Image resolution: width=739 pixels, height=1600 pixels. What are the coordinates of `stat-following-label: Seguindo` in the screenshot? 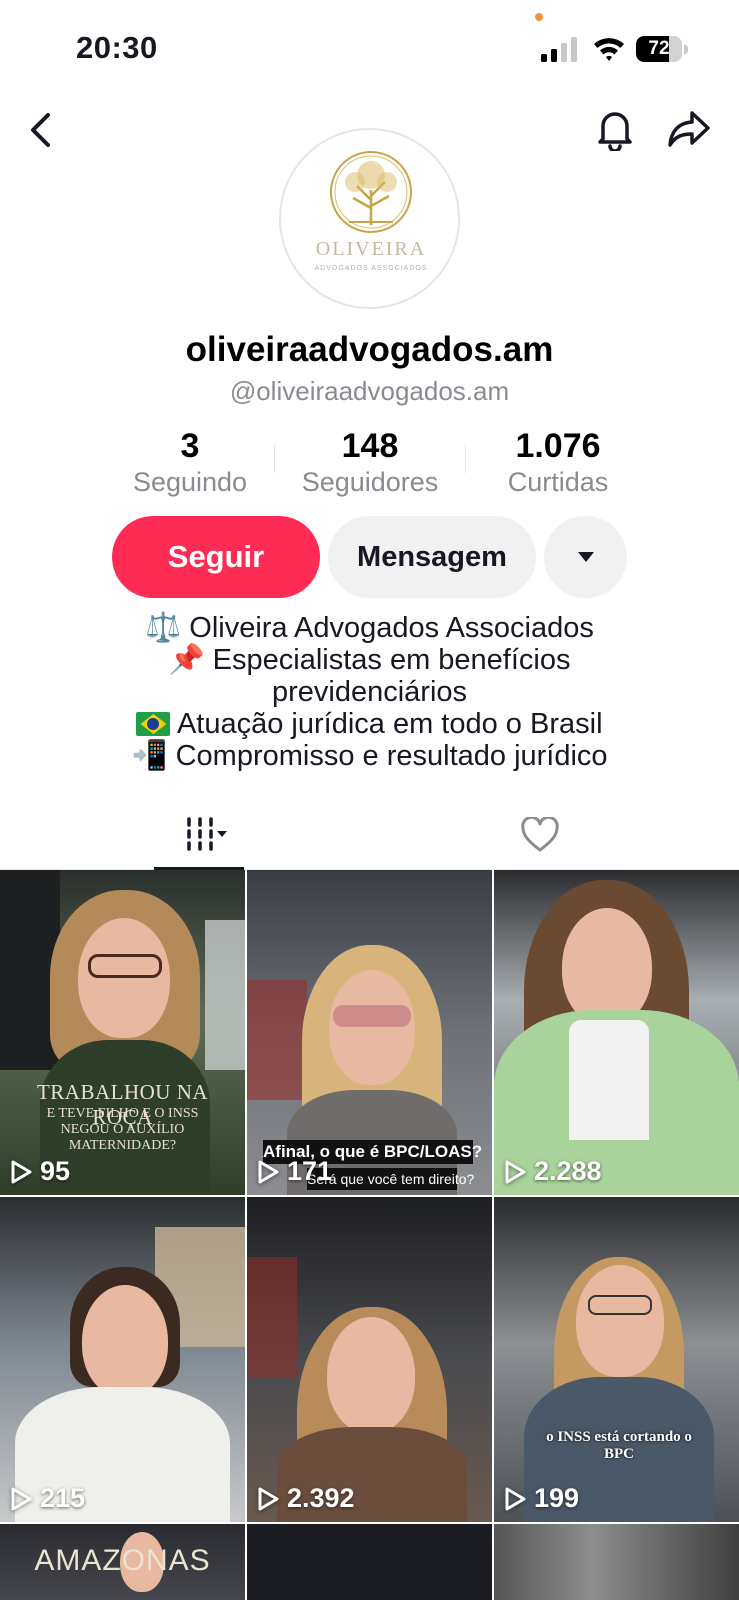 It's located at (190, 482).